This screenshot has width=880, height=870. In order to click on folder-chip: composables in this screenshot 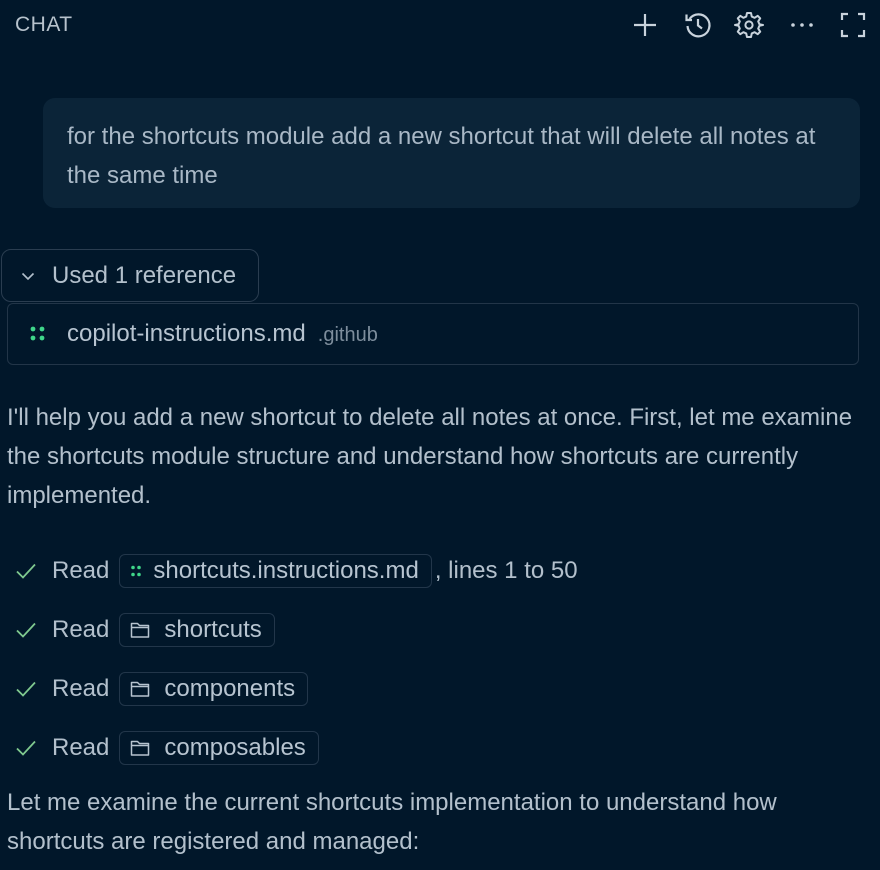, I will do `click(219, 748)`.